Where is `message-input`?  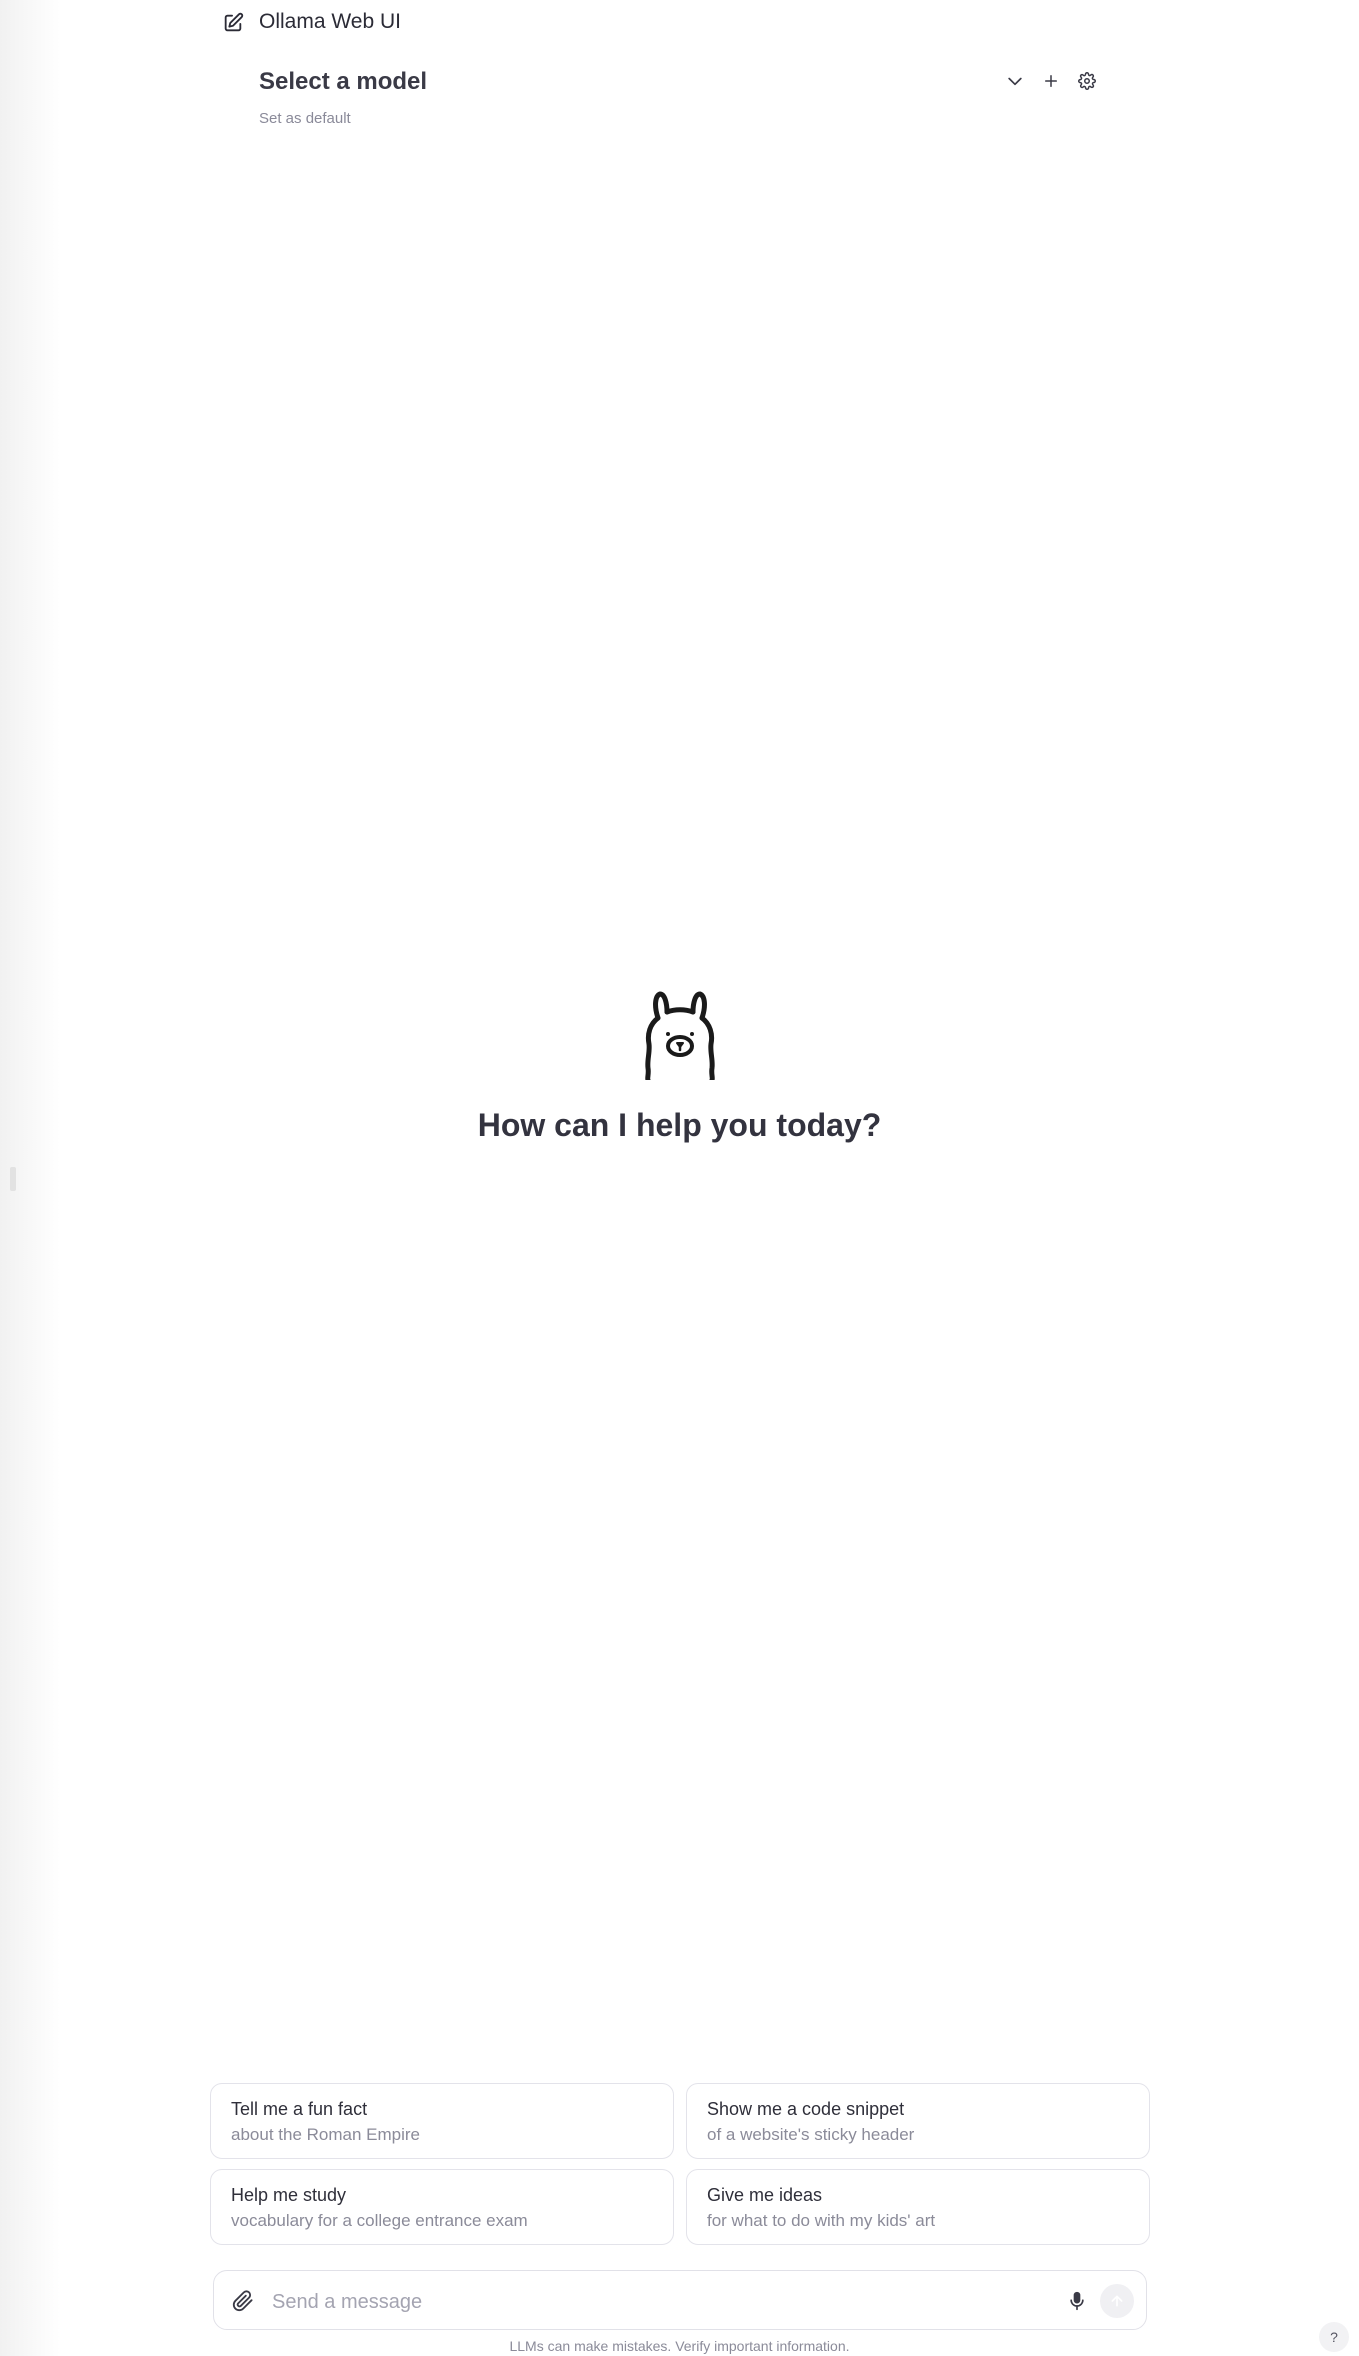 message-input is located at coordinates (652, 2302).